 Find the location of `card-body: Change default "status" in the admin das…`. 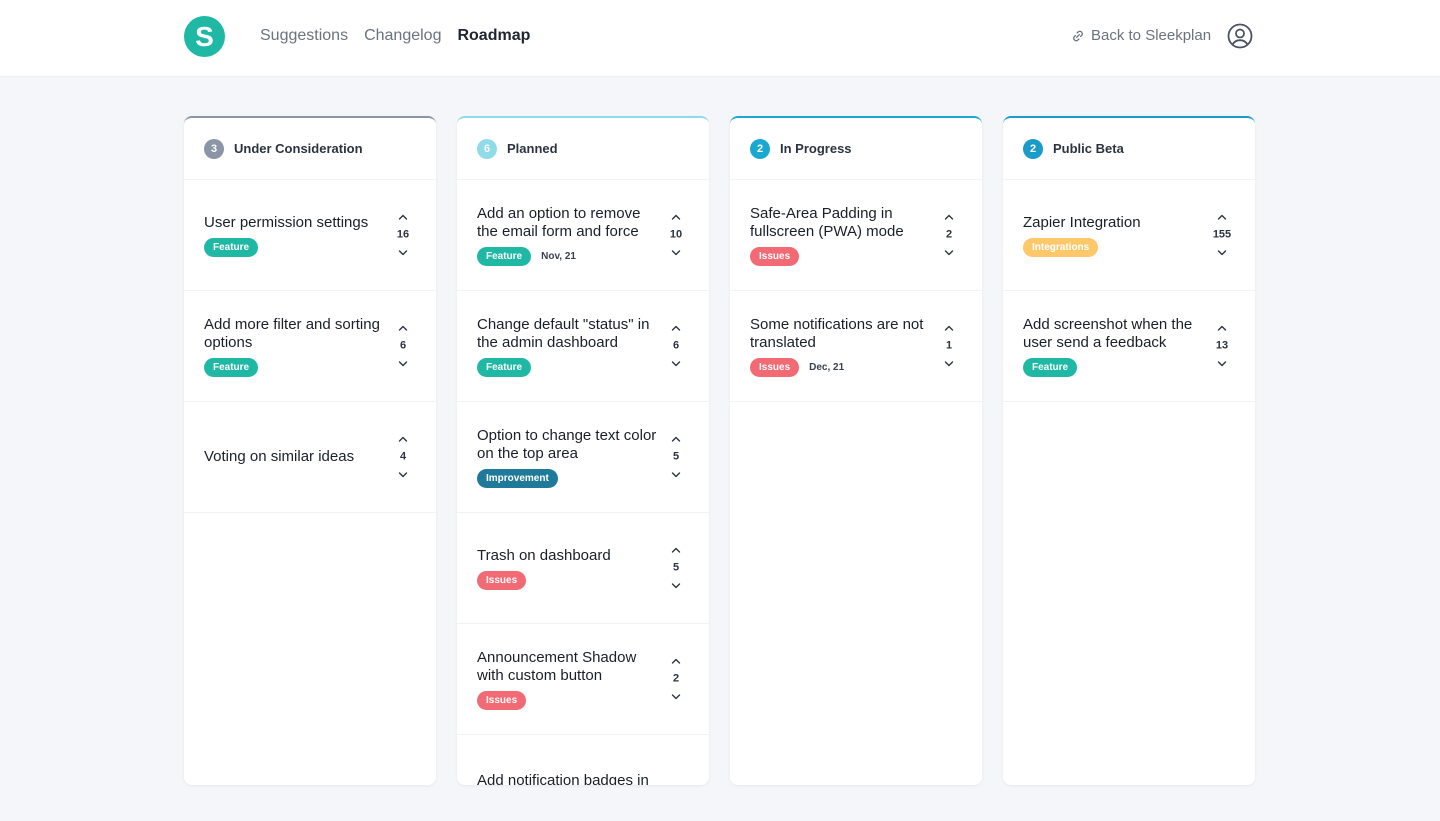

card-body: Change default "status" in the admin das… is located at coordinates (567, 346).